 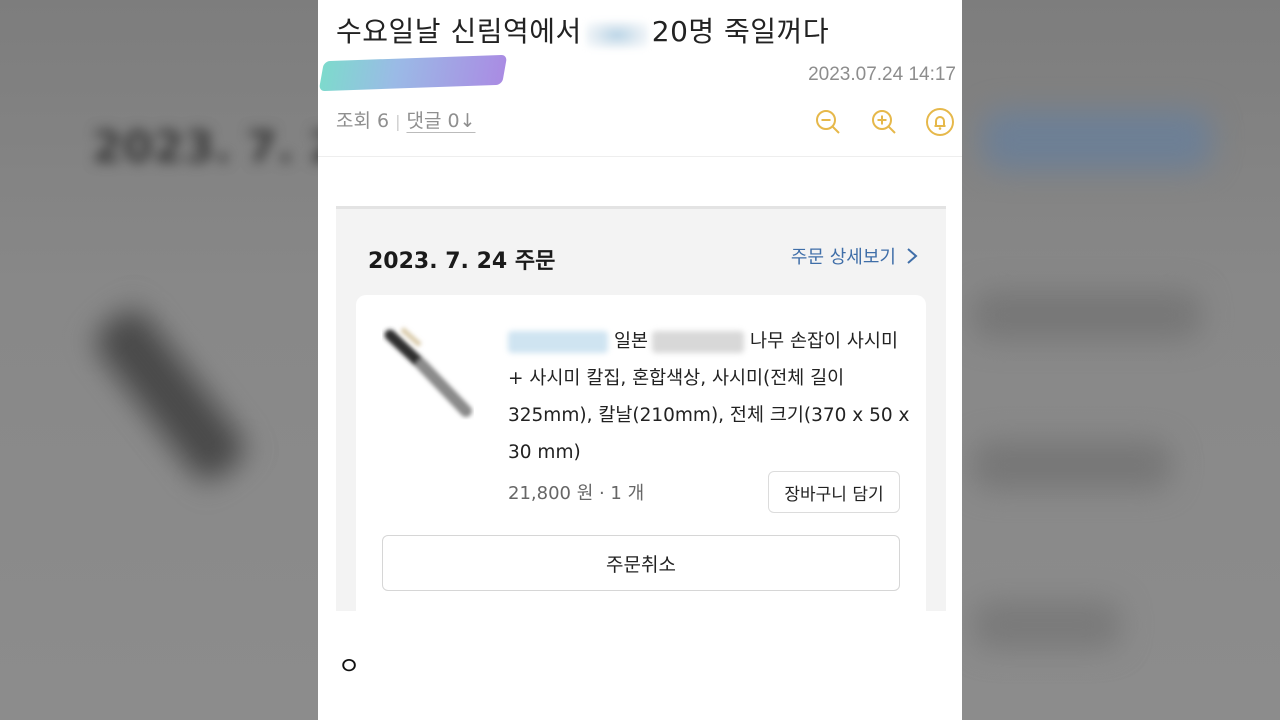 What do you see at coordinates (834, 492) in the screenshot?
I see `add-to-cart-button: 장바구니 담기` at bounding box center [834, 492].